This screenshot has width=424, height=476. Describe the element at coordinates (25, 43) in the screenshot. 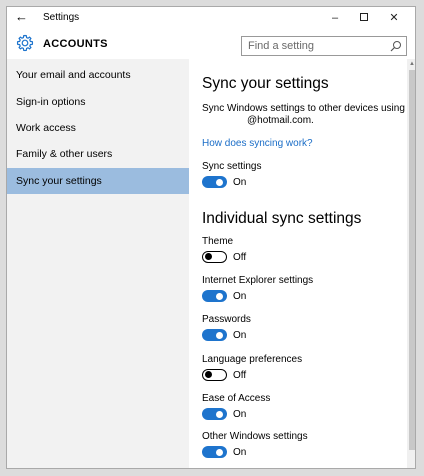

I see `gear-icon` at that location.